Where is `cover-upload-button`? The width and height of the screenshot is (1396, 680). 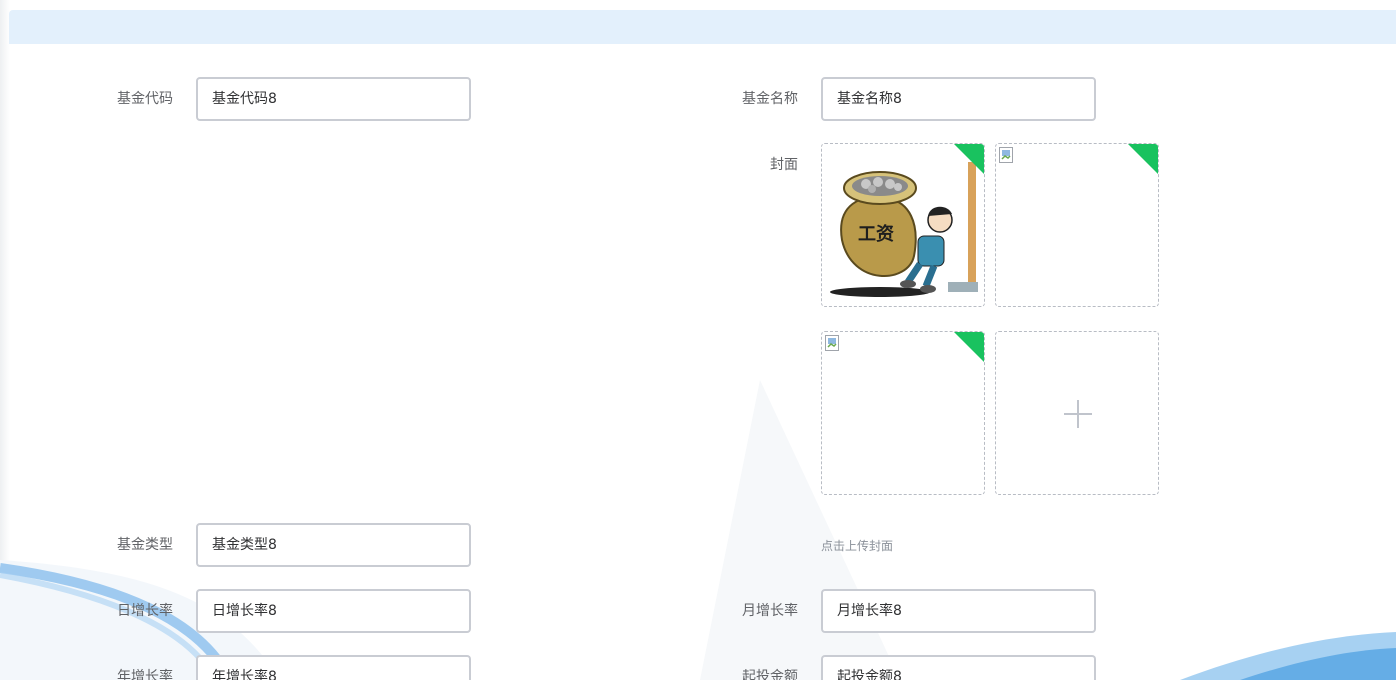
cover-upload-button is located at coordinates (1077, 413).